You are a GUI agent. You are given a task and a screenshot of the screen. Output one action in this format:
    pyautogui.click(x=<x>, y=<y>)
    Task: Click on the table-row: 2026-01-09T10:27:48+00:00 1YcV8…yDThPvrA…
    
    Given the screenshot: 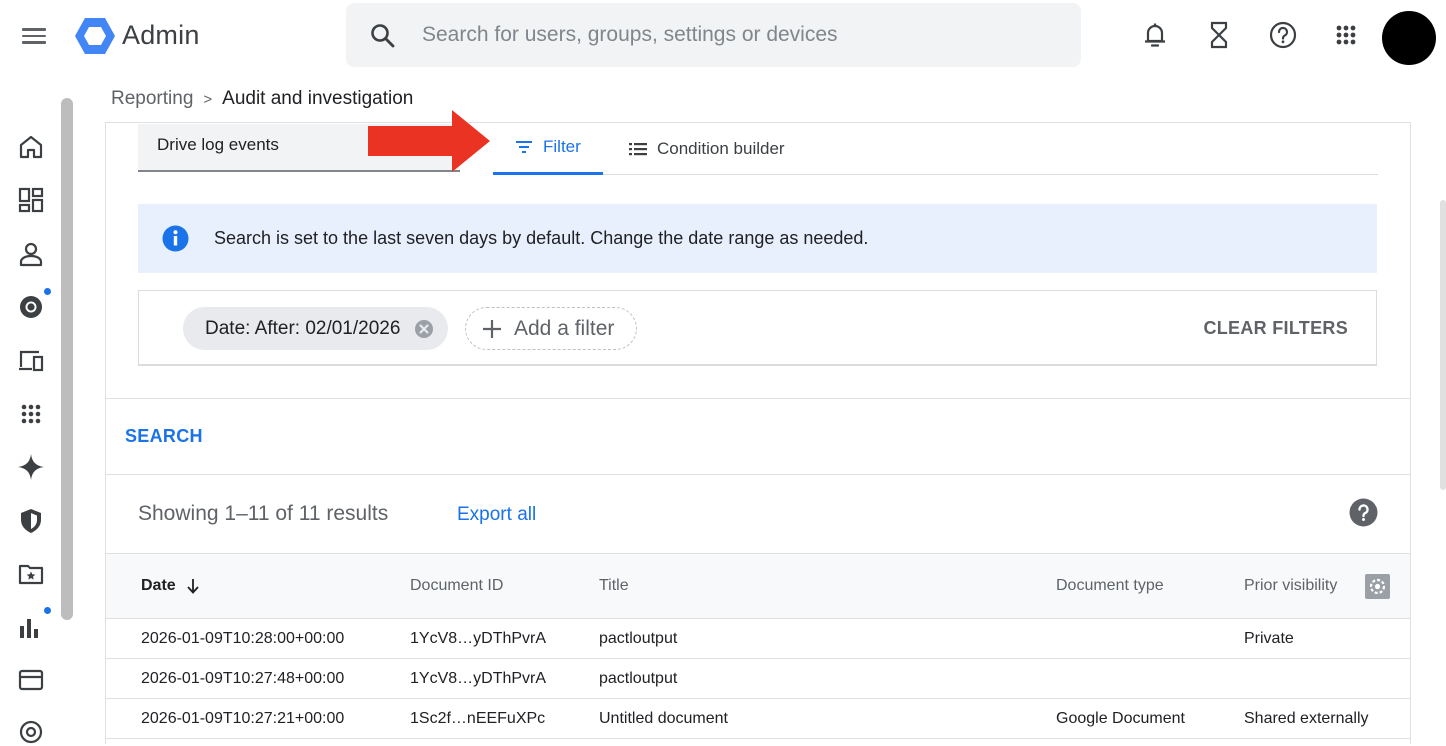 What is the action you would take?
    pyautogui.click(x=758, y=679)
    